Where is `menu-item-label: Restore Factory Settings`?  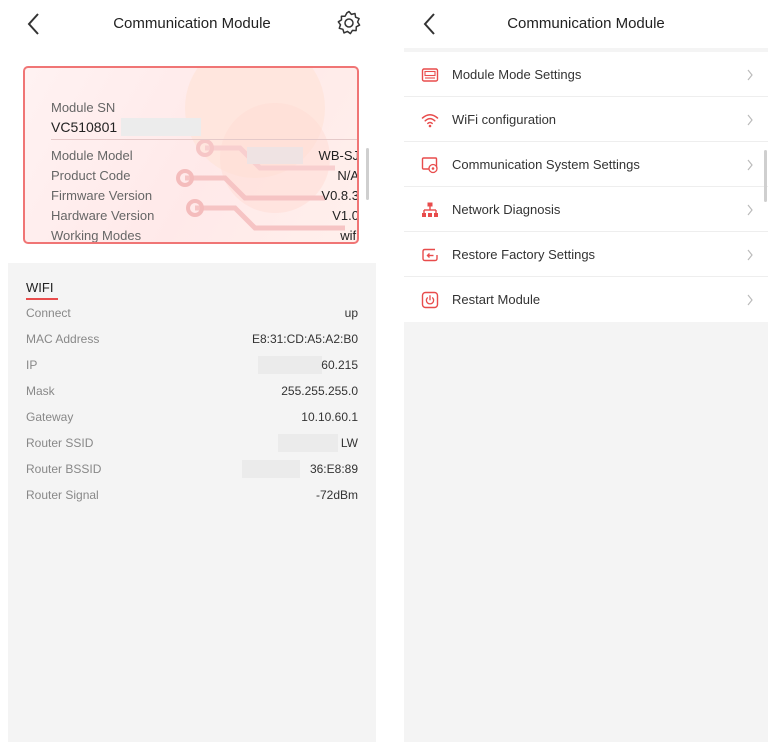
menu-item-label: Restore Factory Settings is located at coordinates (524, 254).